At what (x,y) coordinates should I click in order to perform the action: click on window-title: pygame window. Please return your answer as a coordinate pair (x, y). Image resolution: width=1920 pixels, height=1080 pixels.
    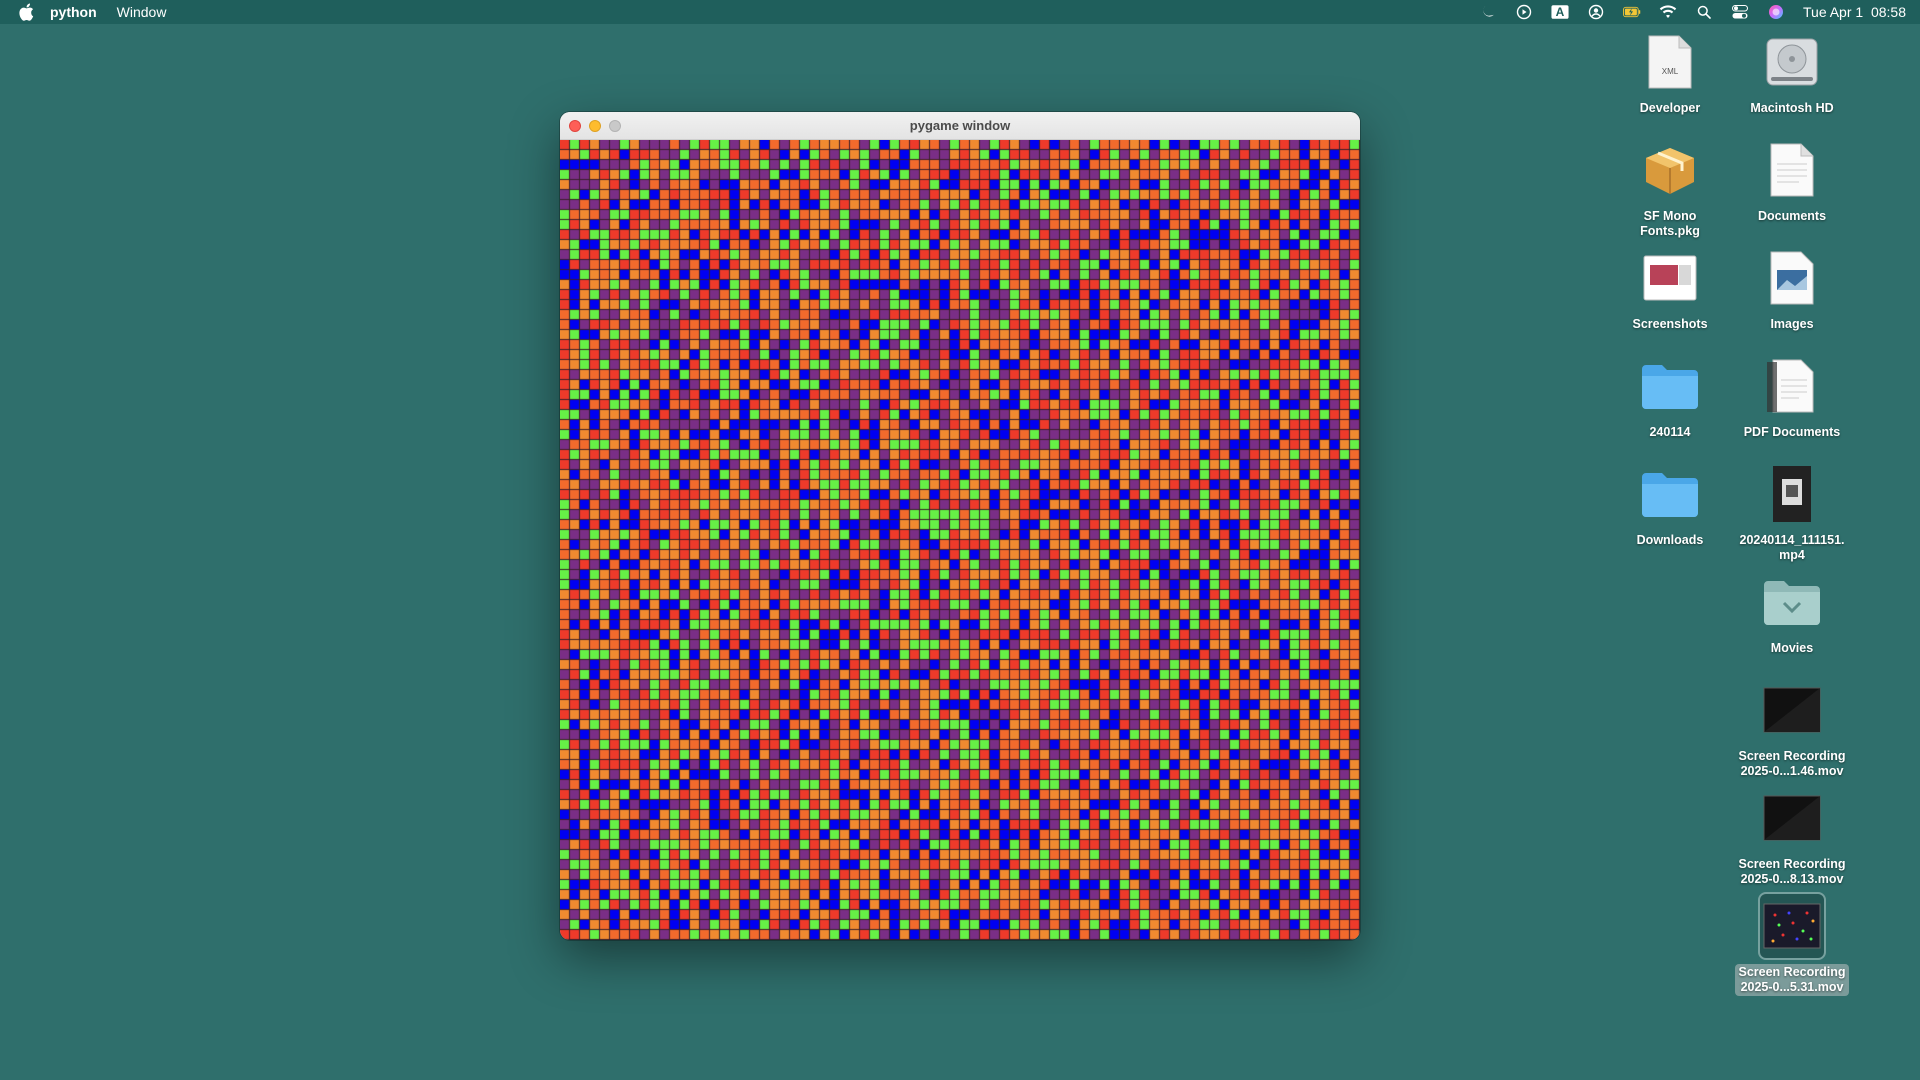
    Looking at the image, I should click on (960, 125).